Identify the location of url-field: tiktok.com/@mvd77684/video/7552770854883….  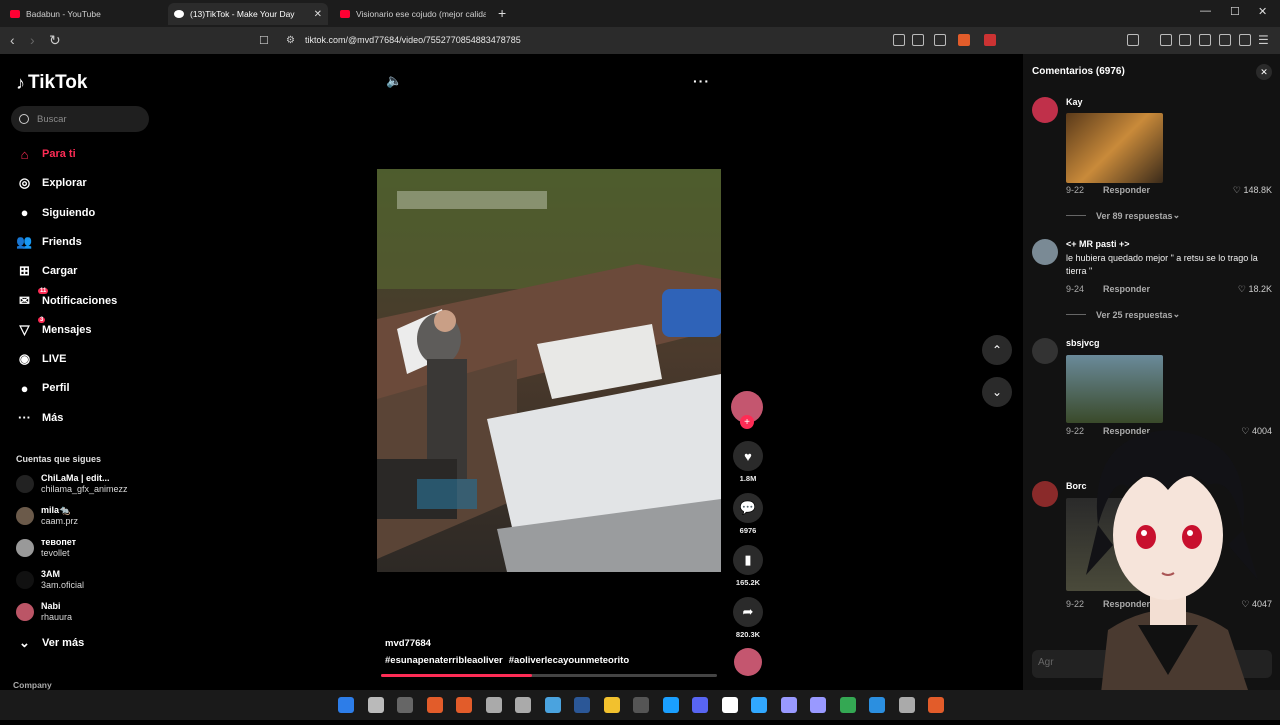
(413, 40).